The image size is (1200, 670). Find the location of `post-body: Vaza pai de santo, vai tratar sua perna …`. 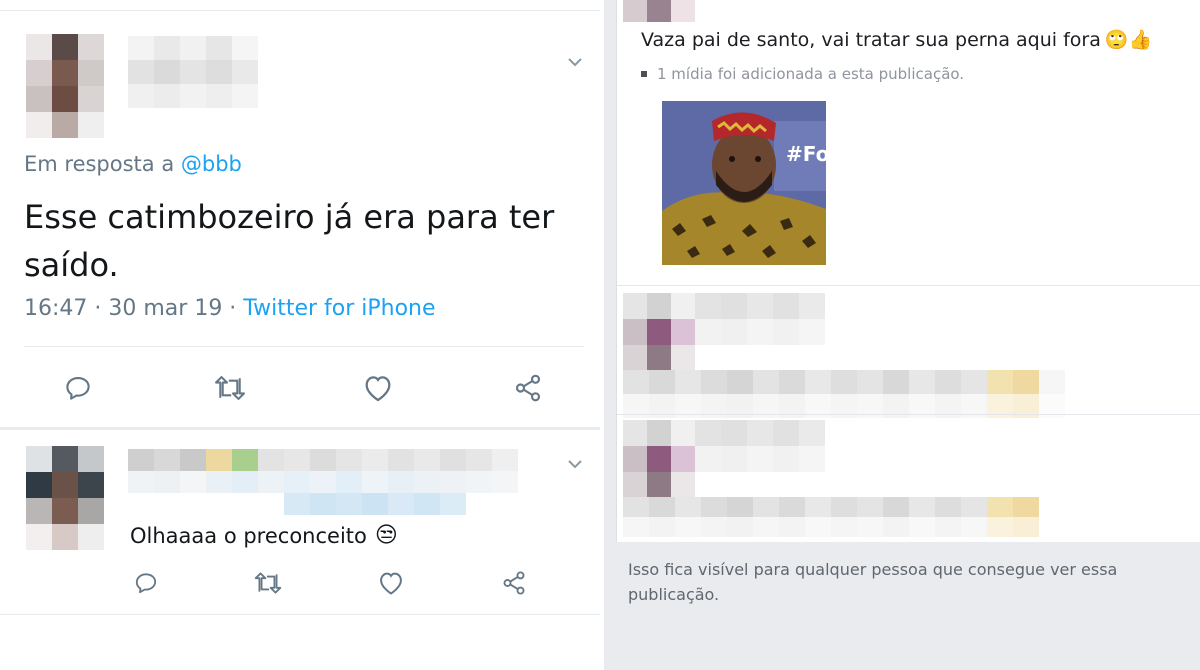

post-body: Vaza pai de santo, vai tratar sua perna … is located at coordinates (871, 39).